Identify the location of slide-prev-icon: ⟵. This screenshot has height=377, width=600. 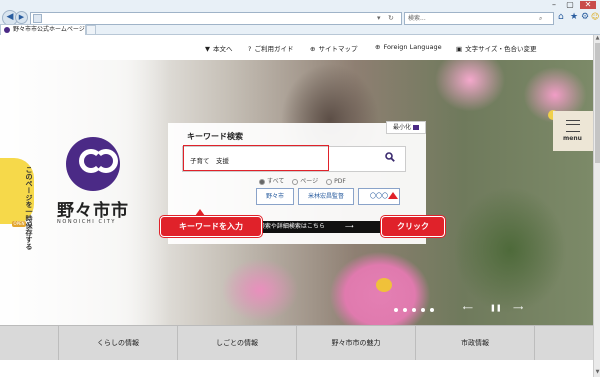
(468, 308).